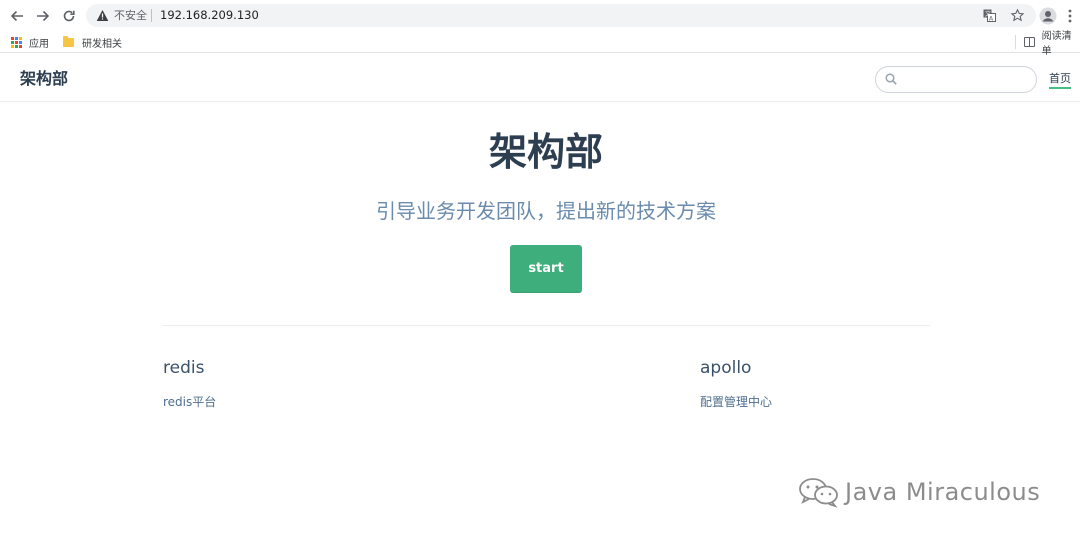 This screenshot has height=536, width=1080. What do you see at coordinates (540, 44) in the screenshot?
I see `bookmarks-bar: 应用 研发相关 阅读清单` at bounding box center [540, 44].